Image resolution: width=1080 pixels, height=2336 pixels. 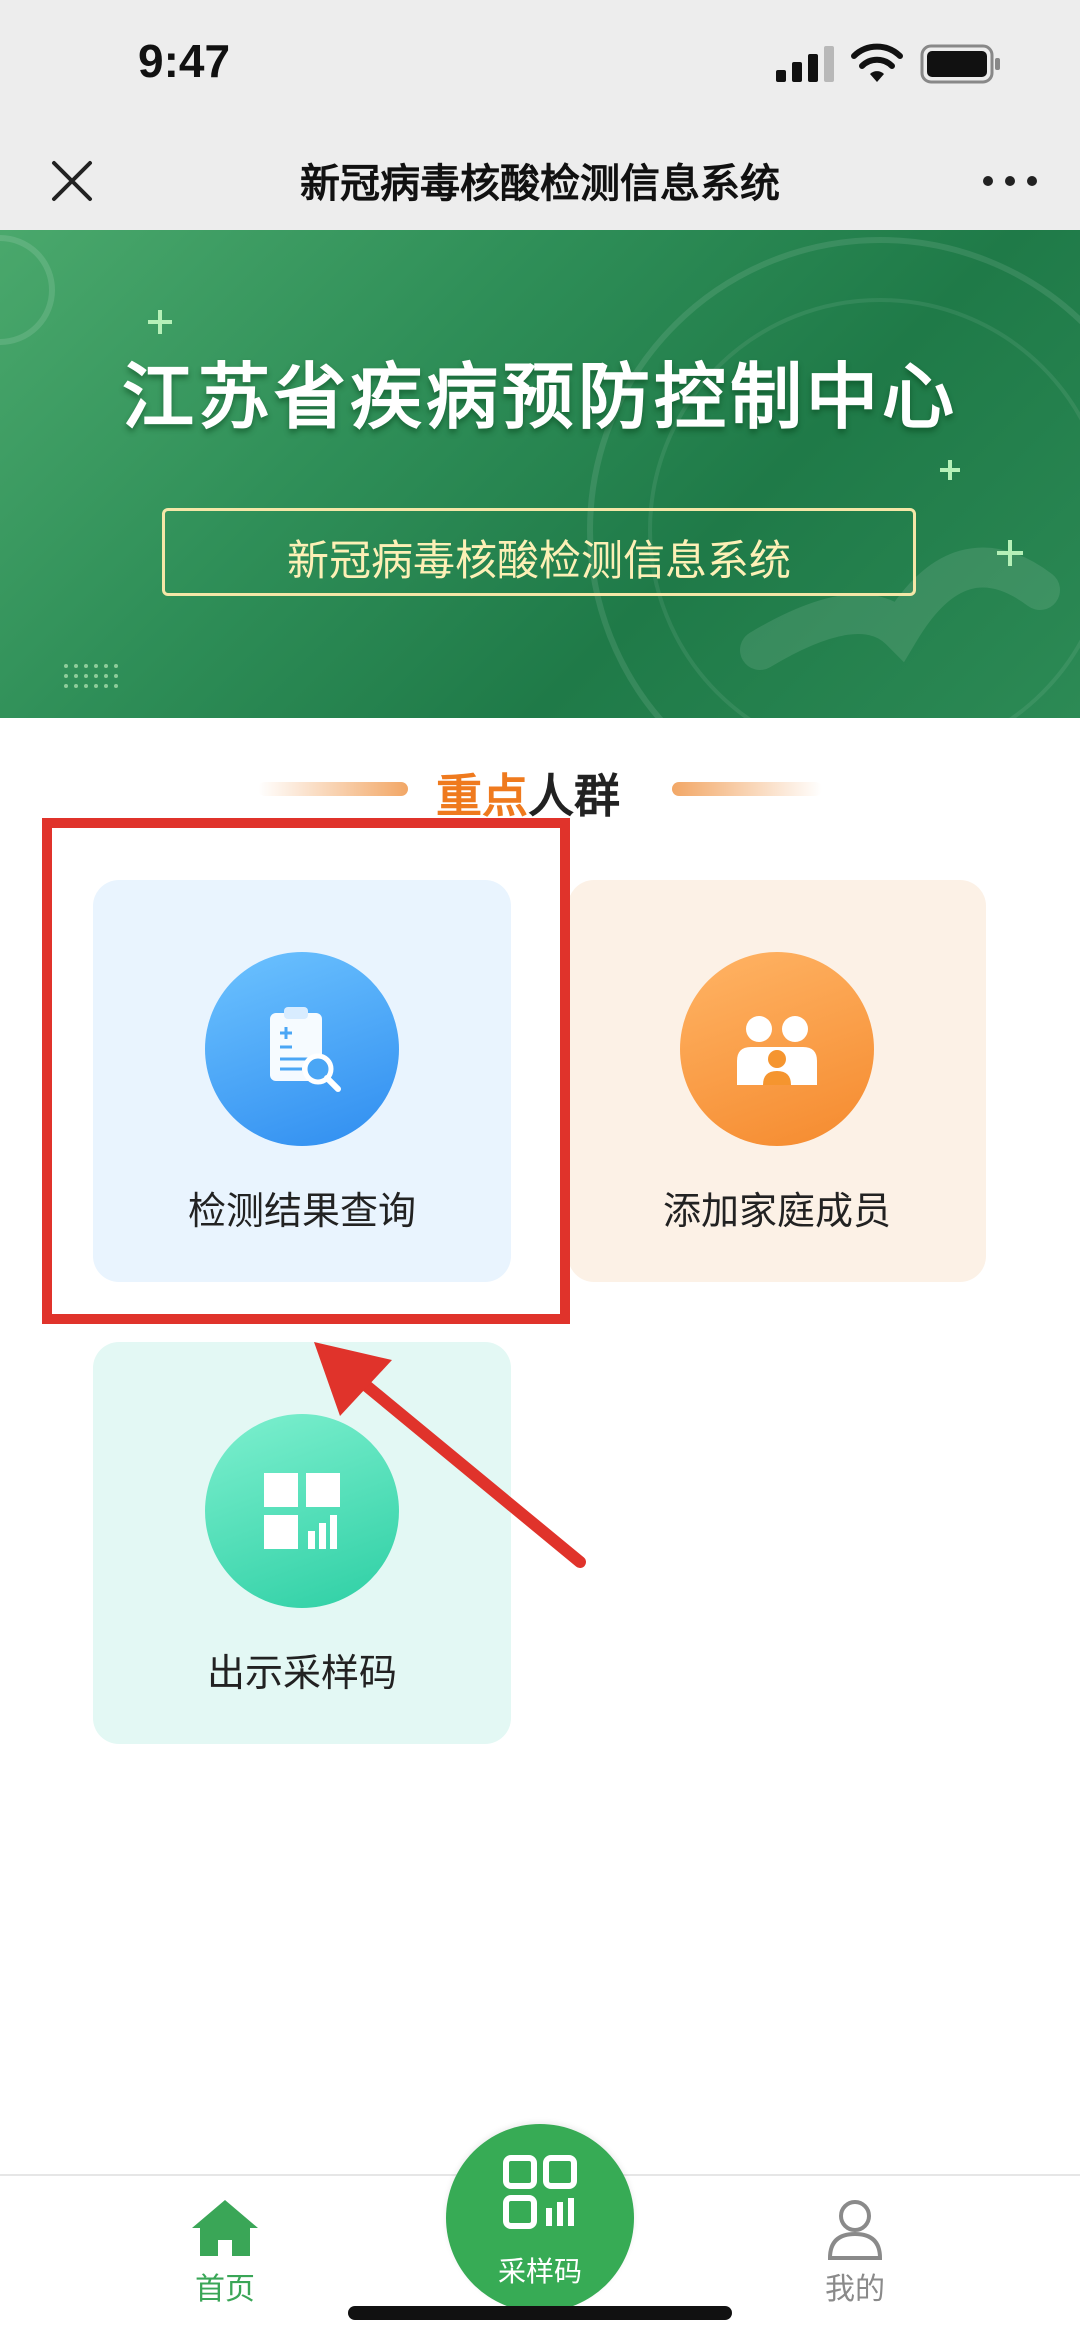 I want to click on section-title-rest: 人群, so click(x=574, y=796).